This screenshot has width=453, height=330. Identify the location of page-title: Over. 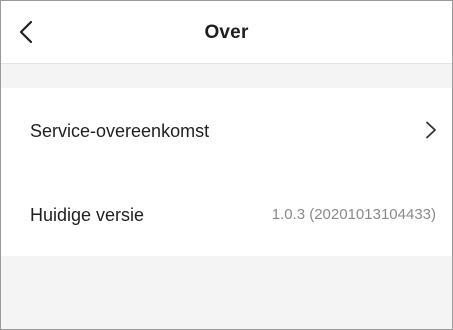
(226, 32).